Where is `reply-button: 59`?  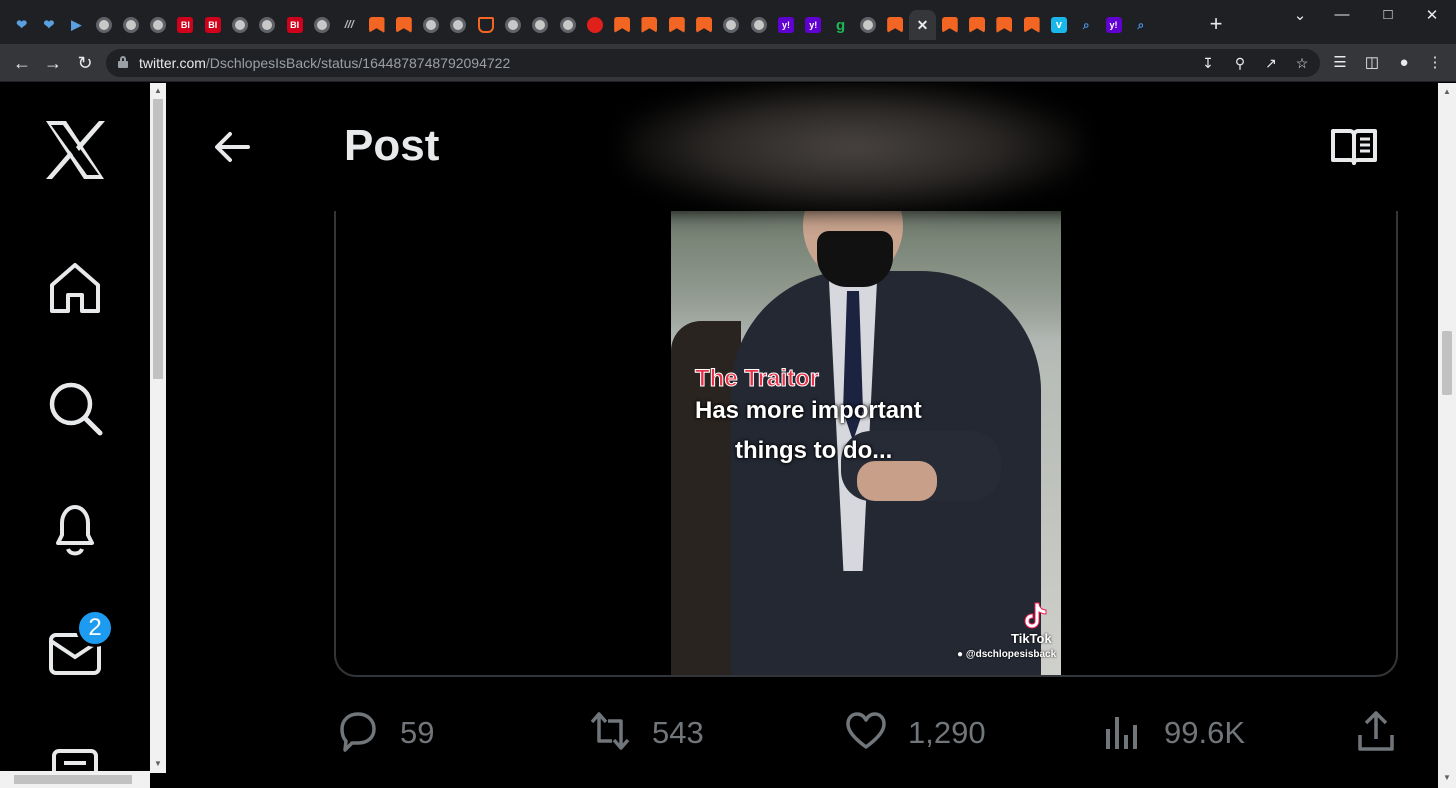 reply-button: 59 is located at coordinates (385, 733).